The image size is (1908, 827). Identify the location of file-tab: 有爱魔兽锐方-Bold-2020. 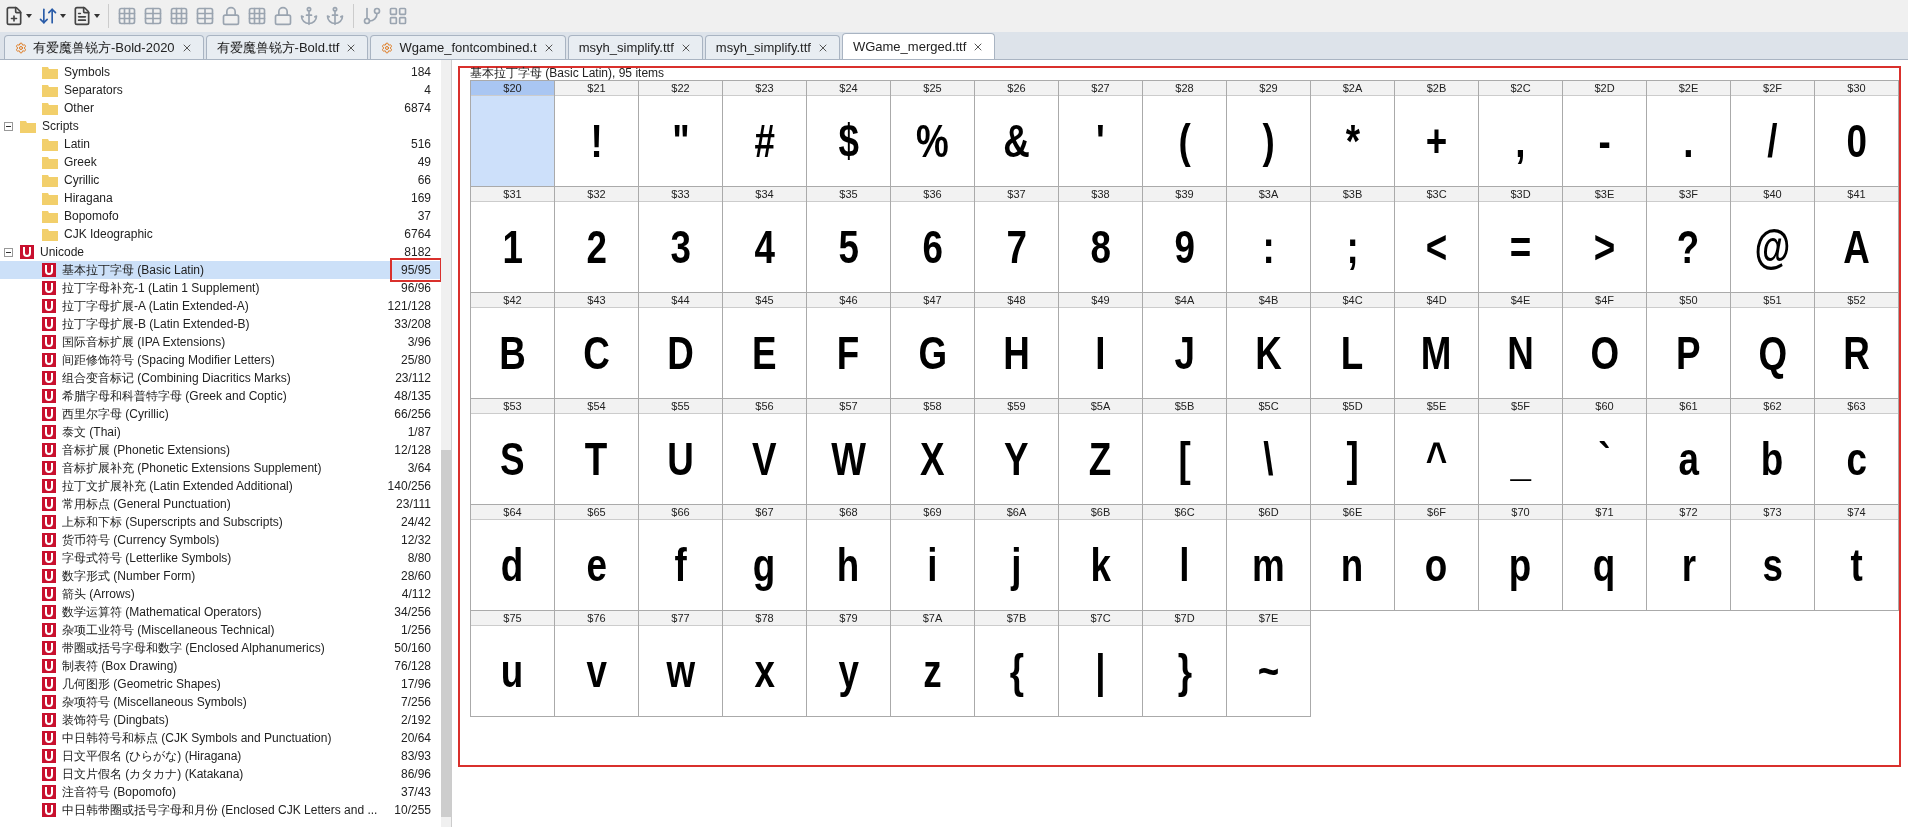
(104, 47).